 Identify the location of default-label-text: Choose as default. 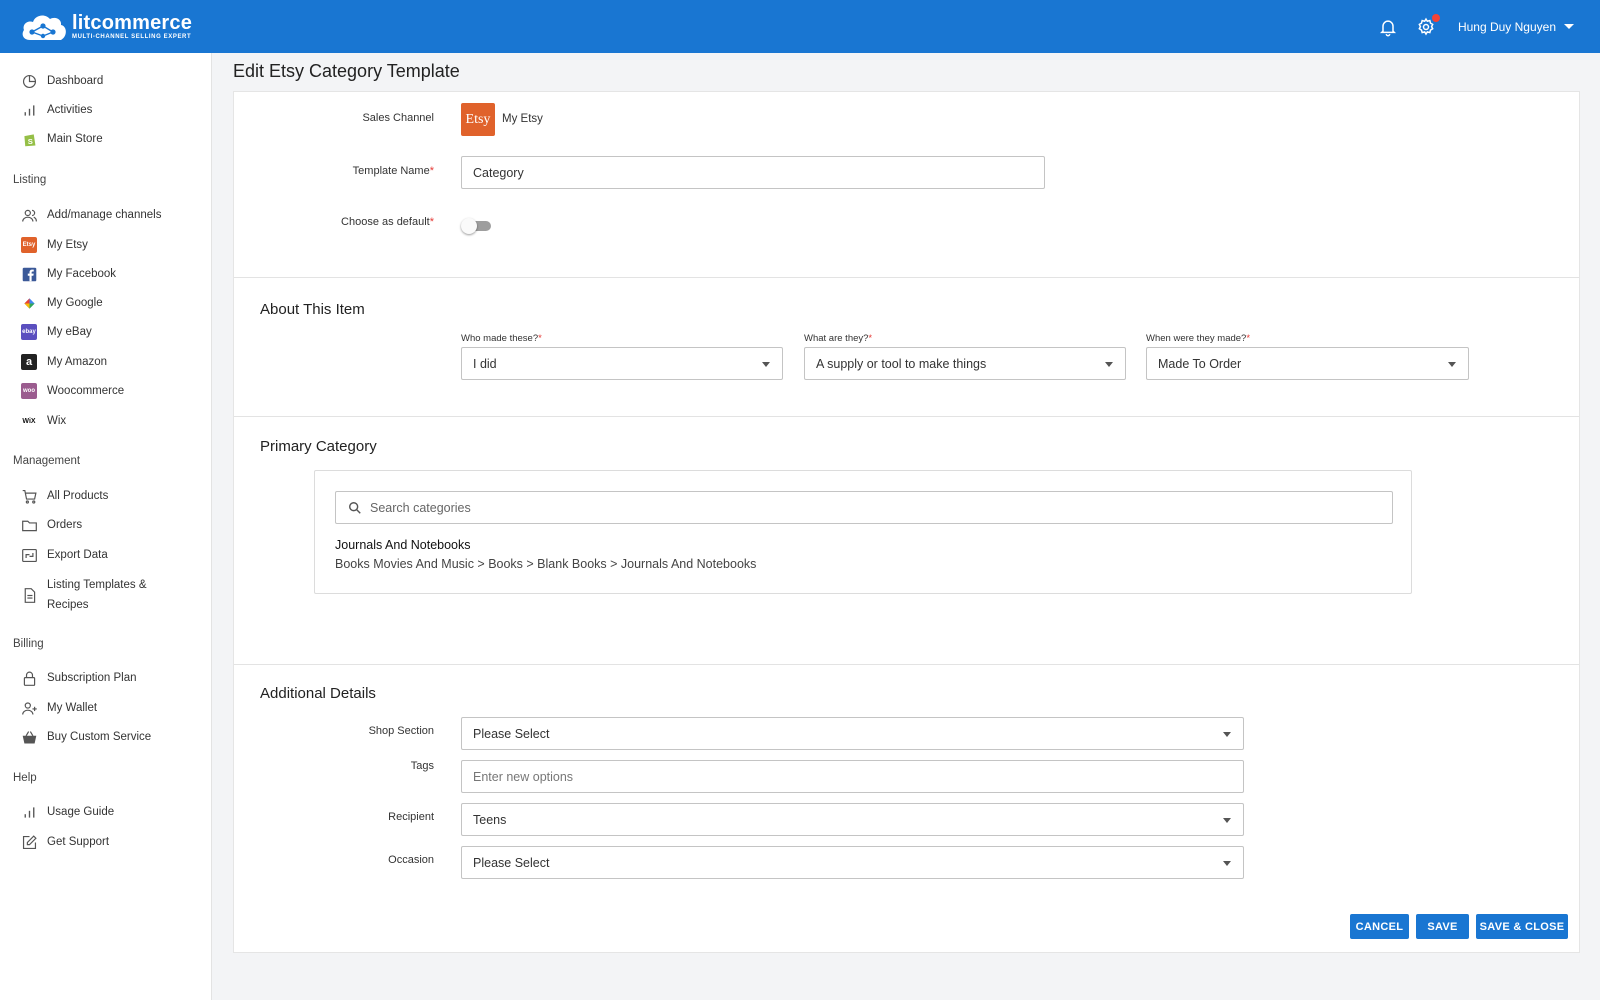
(385, 222).